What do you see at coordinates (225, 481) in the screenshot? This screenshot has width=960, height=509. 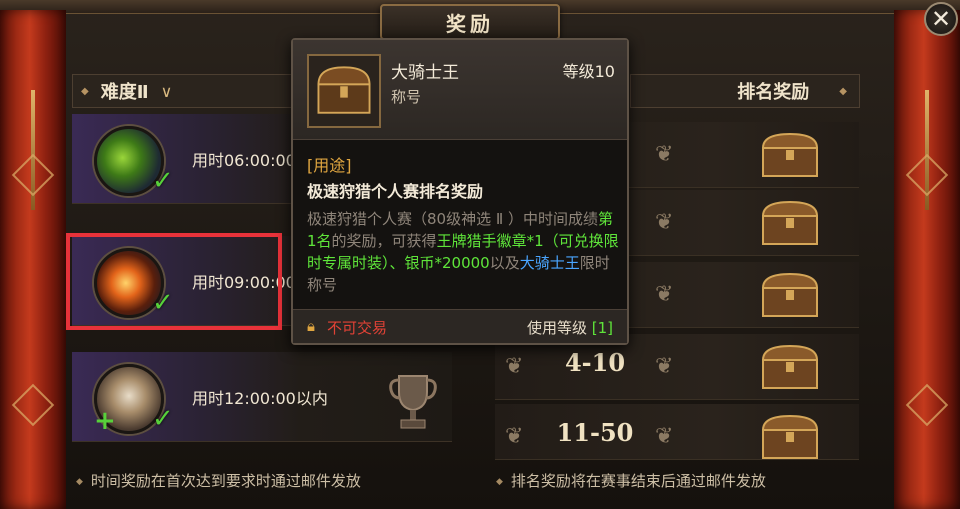 I see `note-text: 时间奖励在首次达到要求时通过邮件发放` at bounding box center [225, 481].